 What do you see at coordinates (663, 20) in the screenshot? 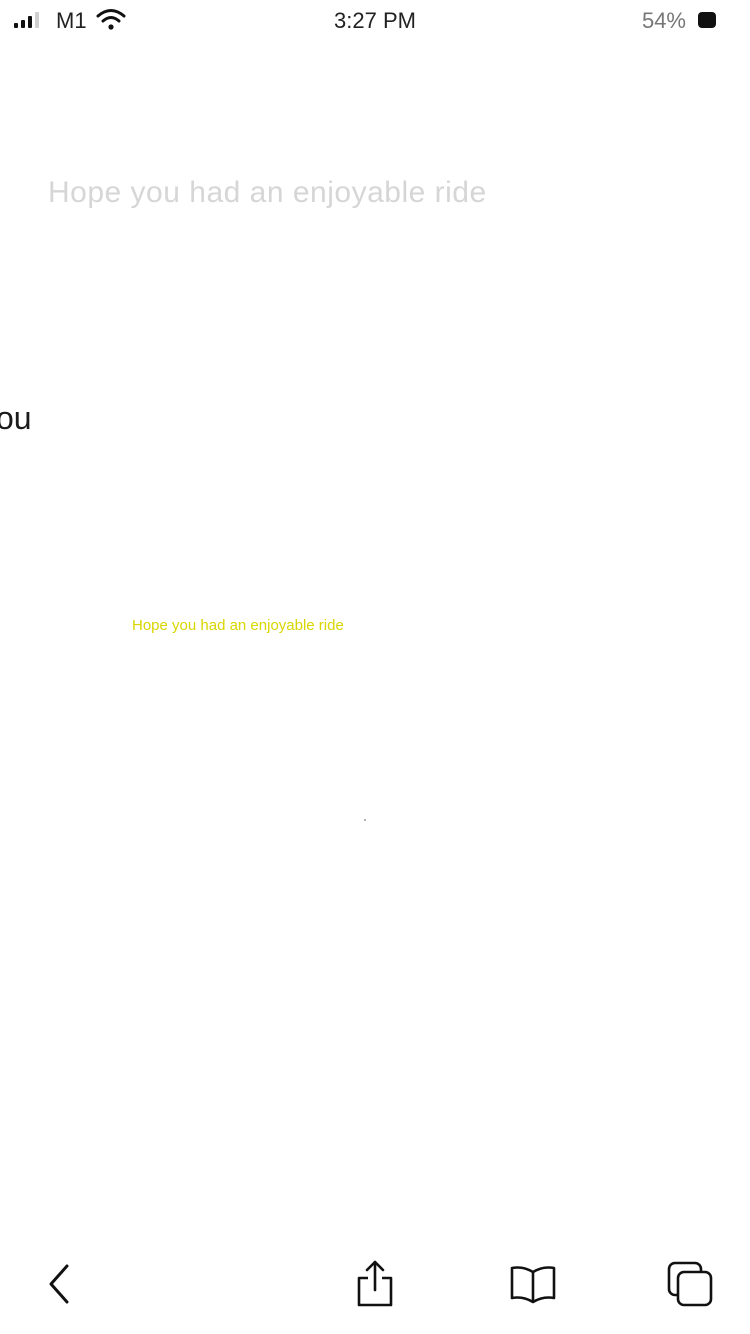
I see `battery-percent: 54%` at bounding box center [663, 20].